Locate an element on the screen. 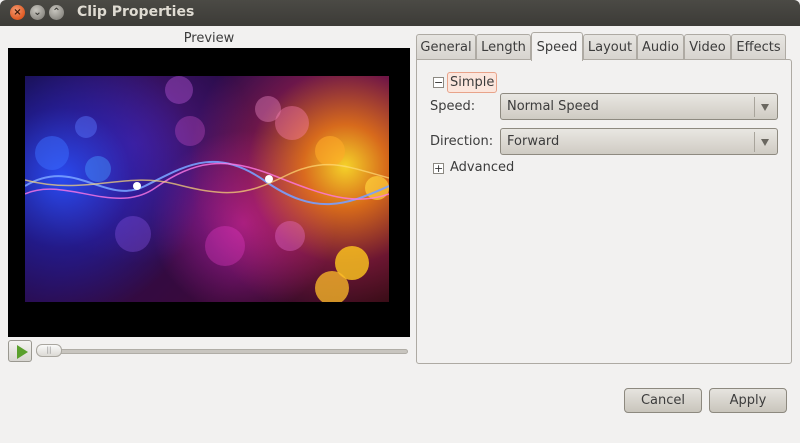 The height and width of the screenshot is (443, 800). tab-audio: Audio is located at coordinates (660, 47).